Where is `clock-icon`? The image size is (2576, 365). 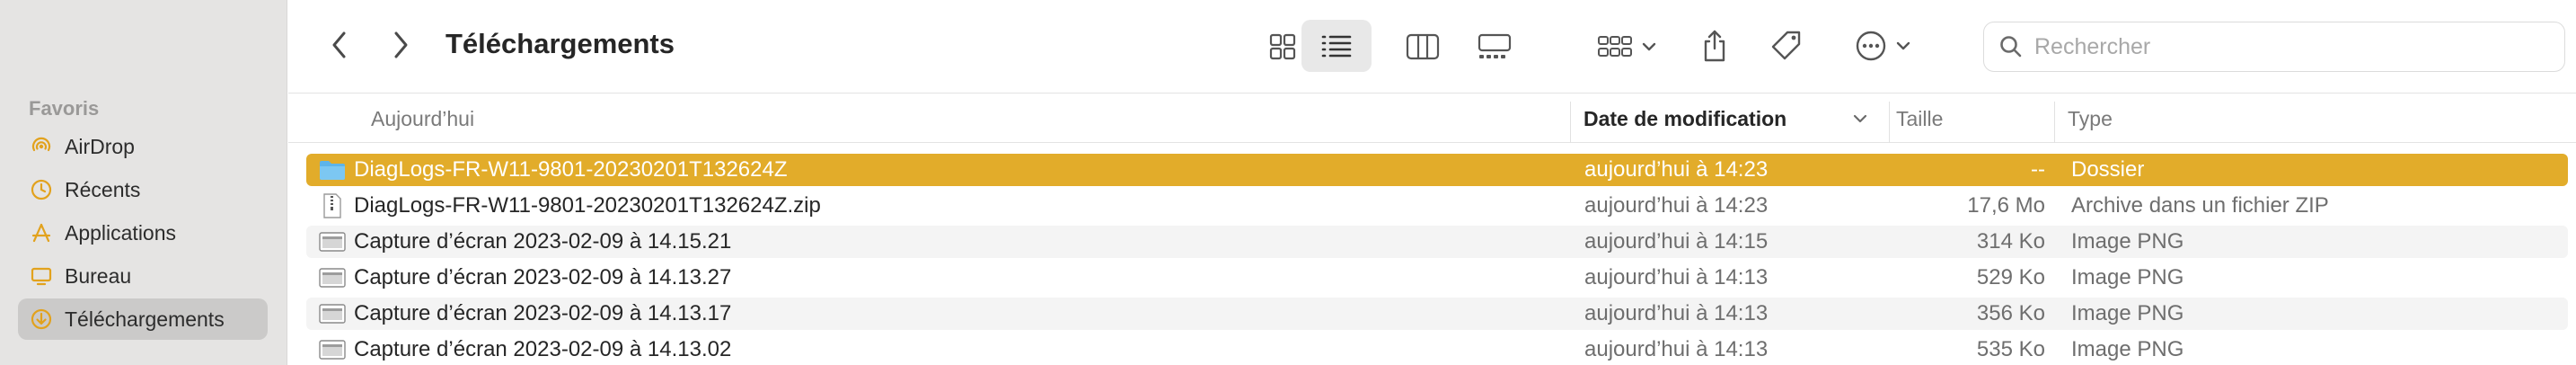
clock-icon is located at coordinates (41, 189).